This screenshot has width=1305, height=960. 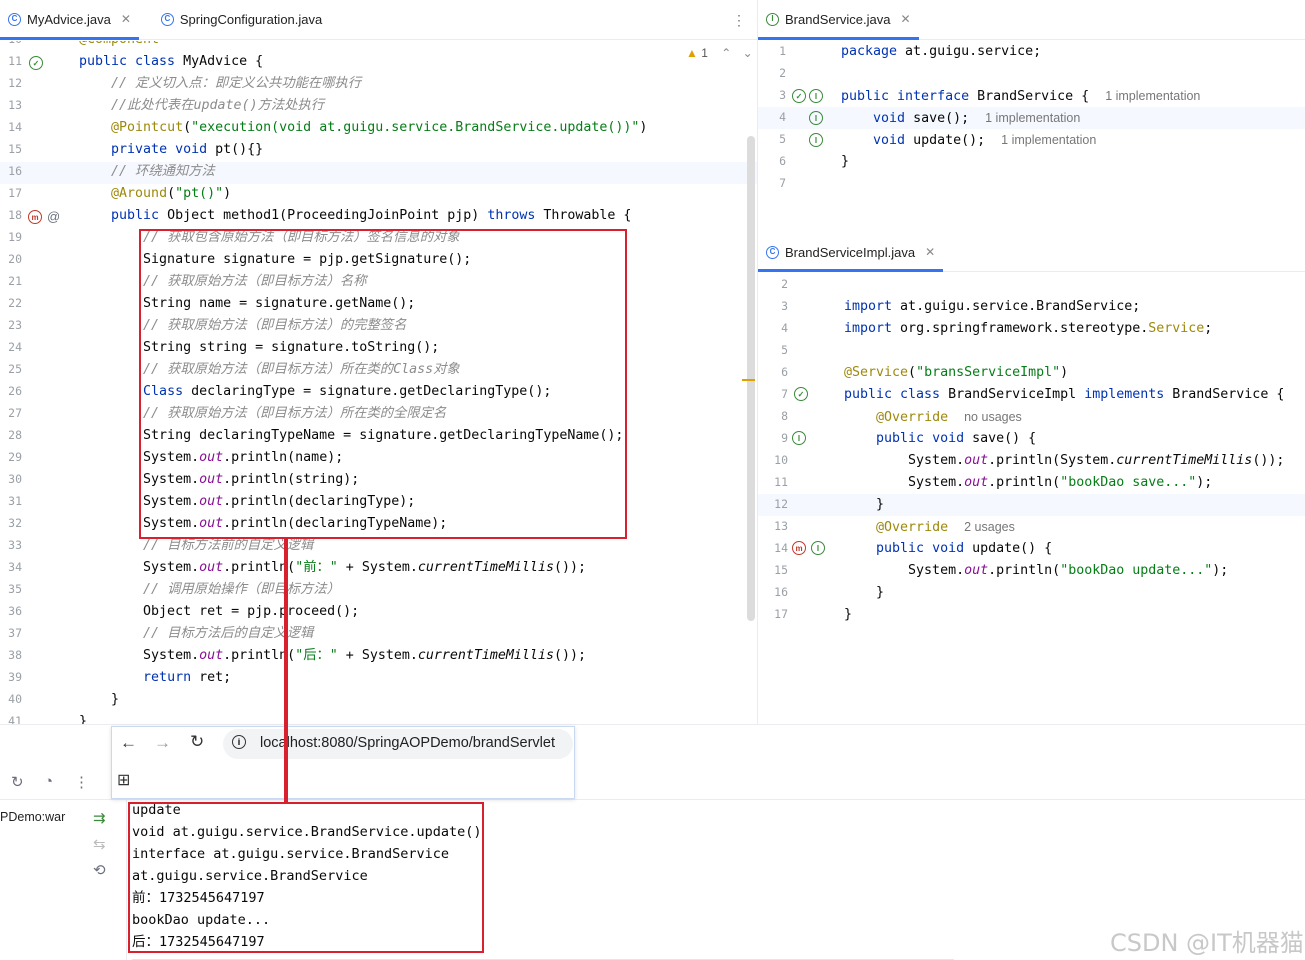 I want to click on code-line: private void pt(){}, so click(x=171, y=150).